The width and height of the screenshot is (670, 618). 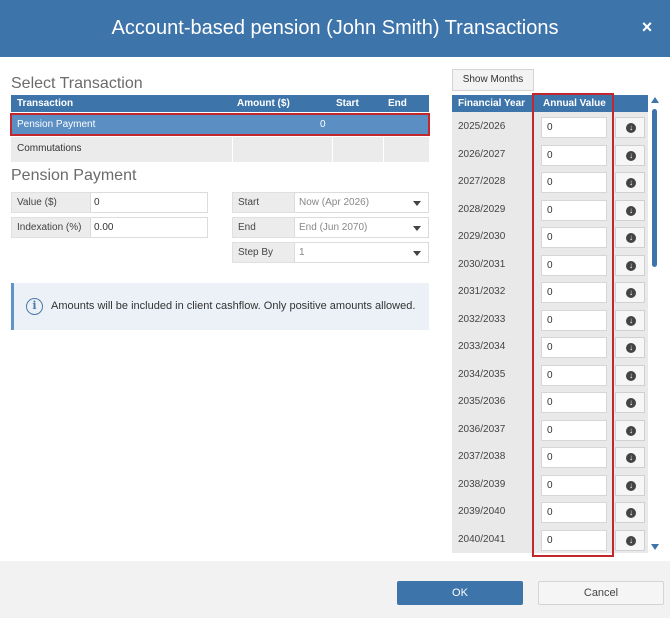 I want to click on annual-value-row: 2040/2041 0 ↓, so click(x=550, y=540).